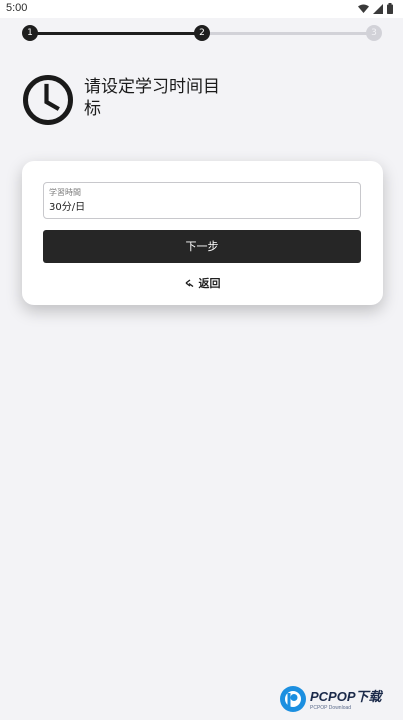 The image size is (403, 720). I want to click on stepper-line-pending, so click(288, 33).